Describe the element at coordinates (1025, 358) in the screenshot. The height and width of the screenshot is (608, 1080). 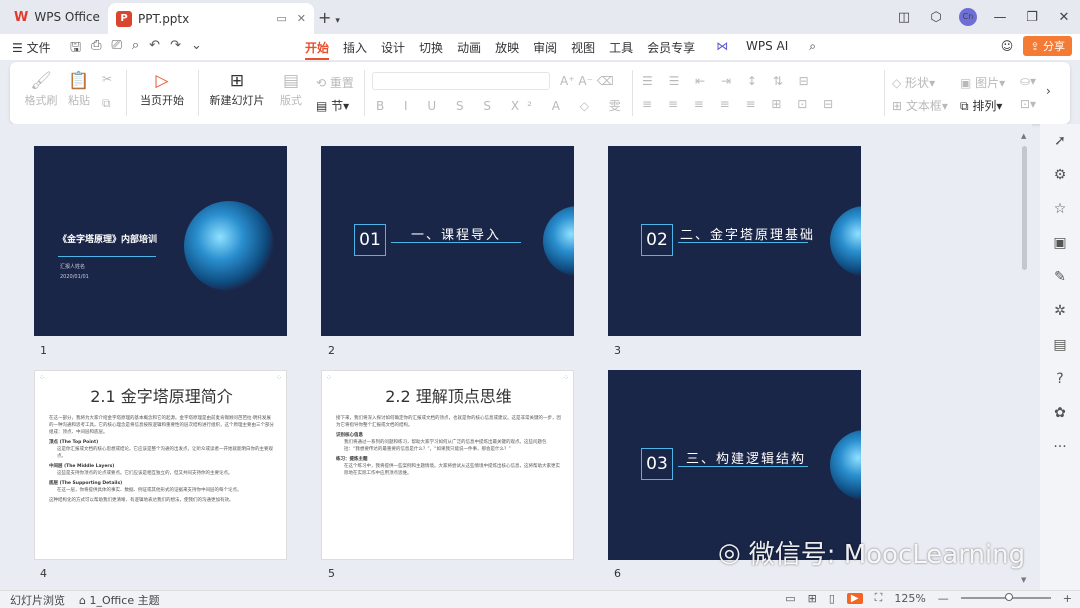
I see `vertical-scrollbar: ▲ ▼` at that location.